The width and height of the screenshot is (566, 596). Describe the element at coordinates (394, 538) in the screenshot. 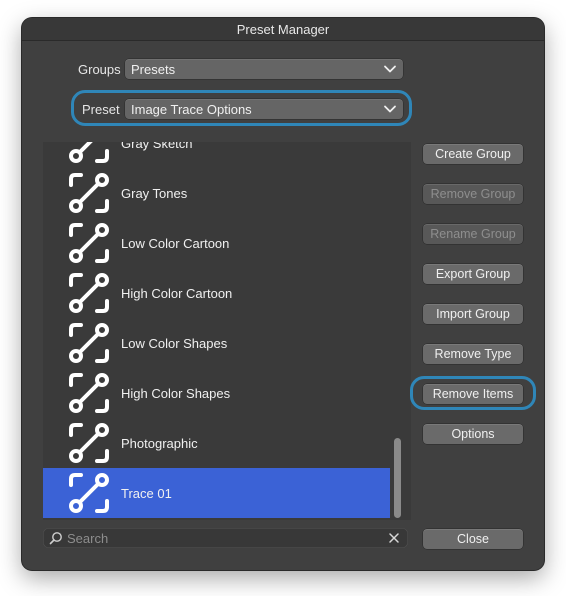

I see `clear-icon` at that location.